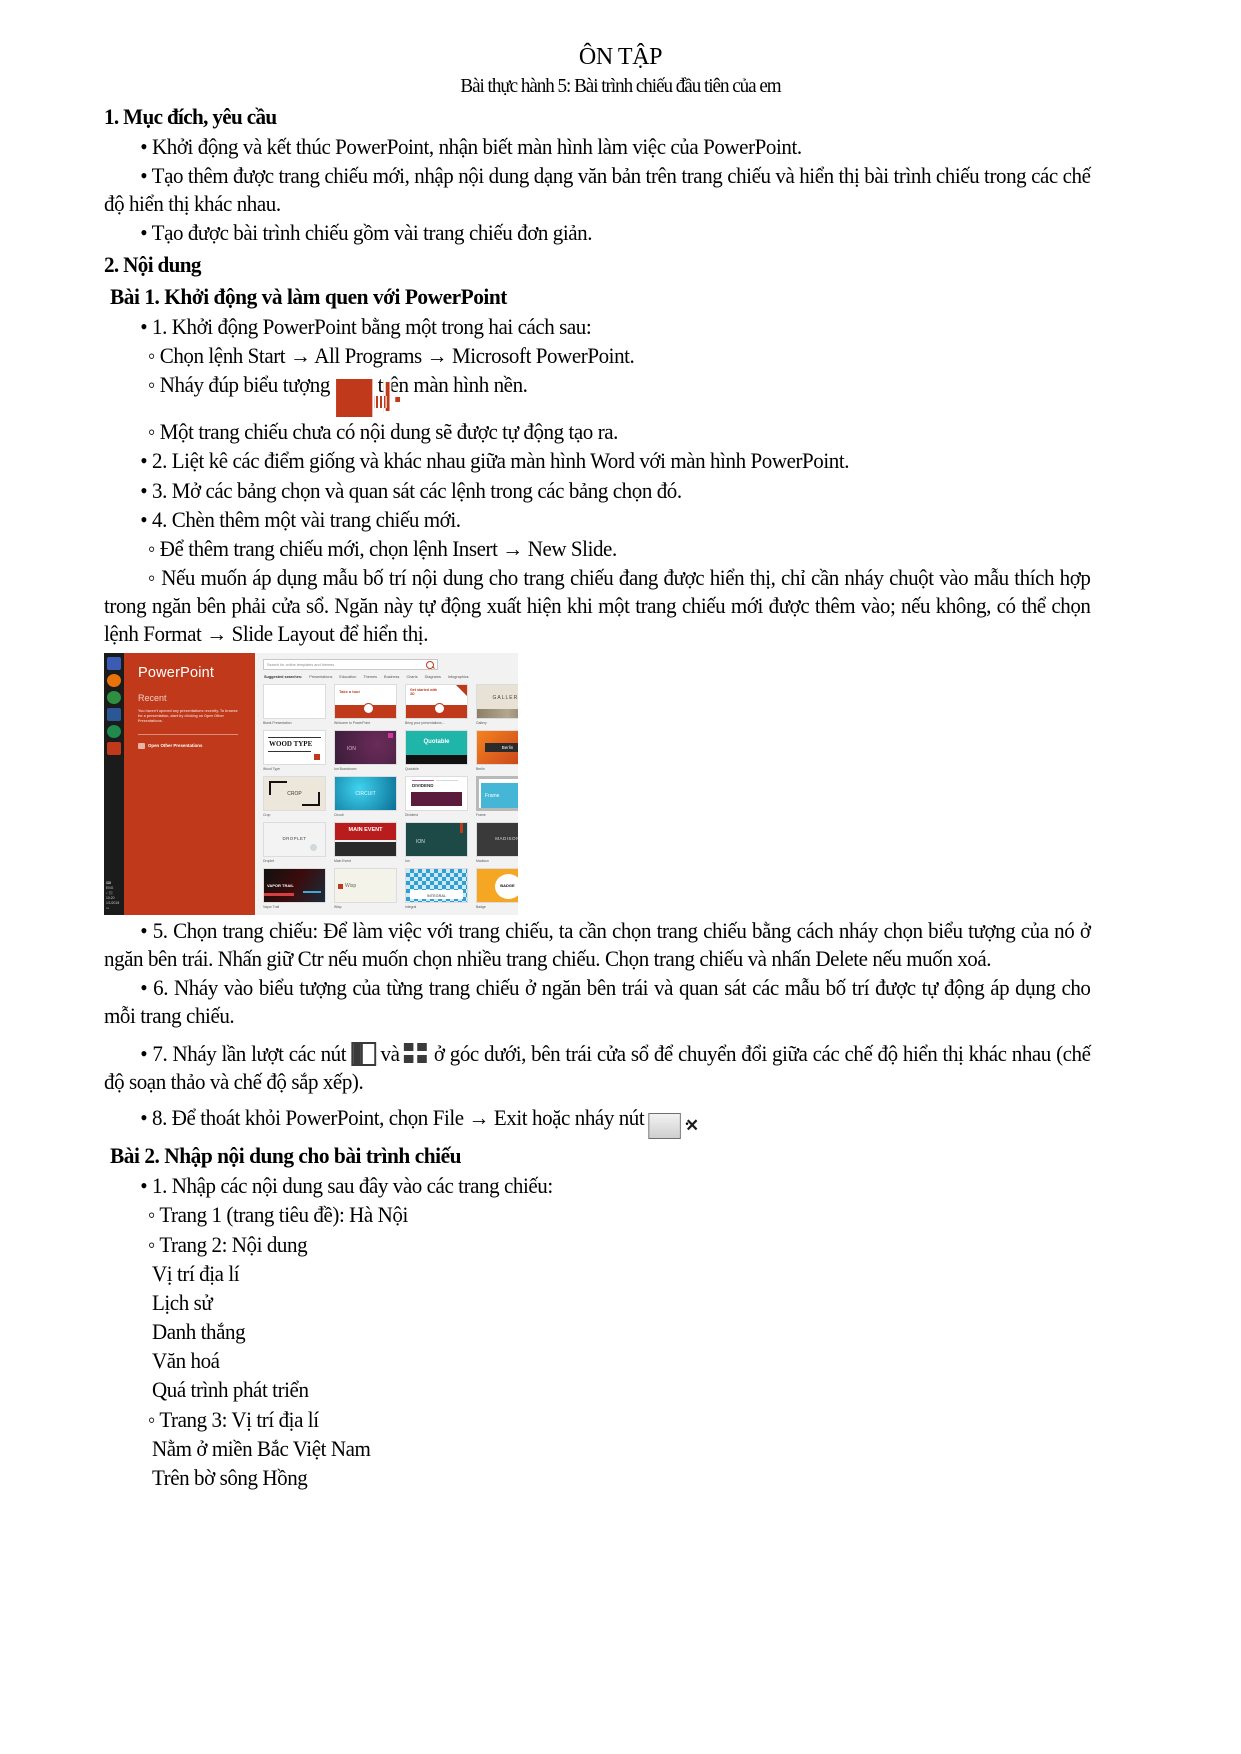 The height and width of the screenshot is (1754, 1241). I want to click on template-tile: WOOD TYPE Wood Type, so click(294, 750).